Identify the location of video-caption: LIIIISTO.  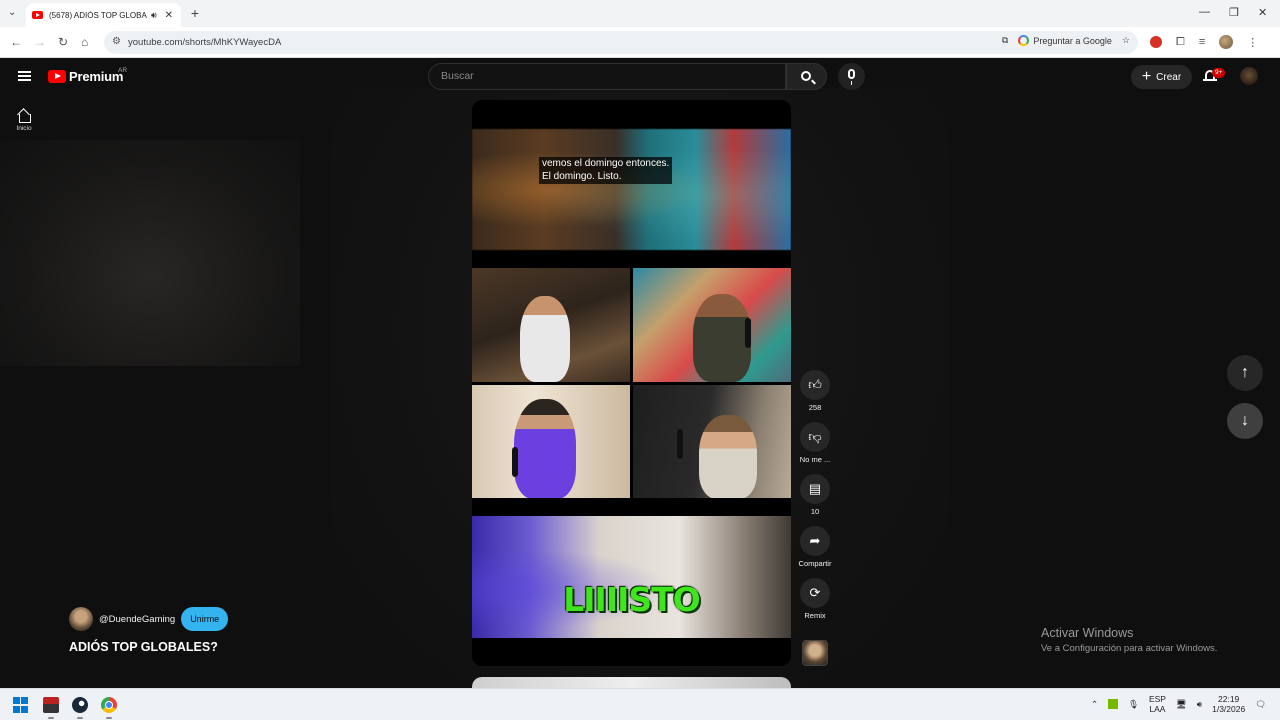
(631, 599).